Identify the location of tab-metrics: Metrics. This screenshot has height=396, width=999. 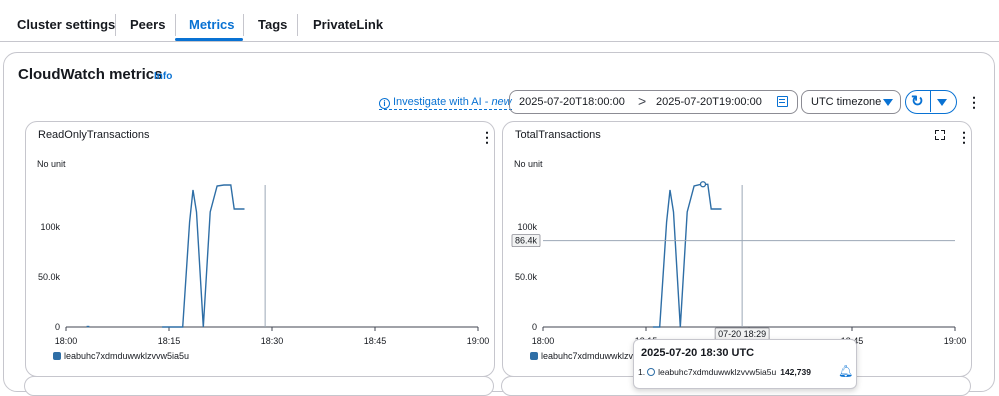
(212, 21).